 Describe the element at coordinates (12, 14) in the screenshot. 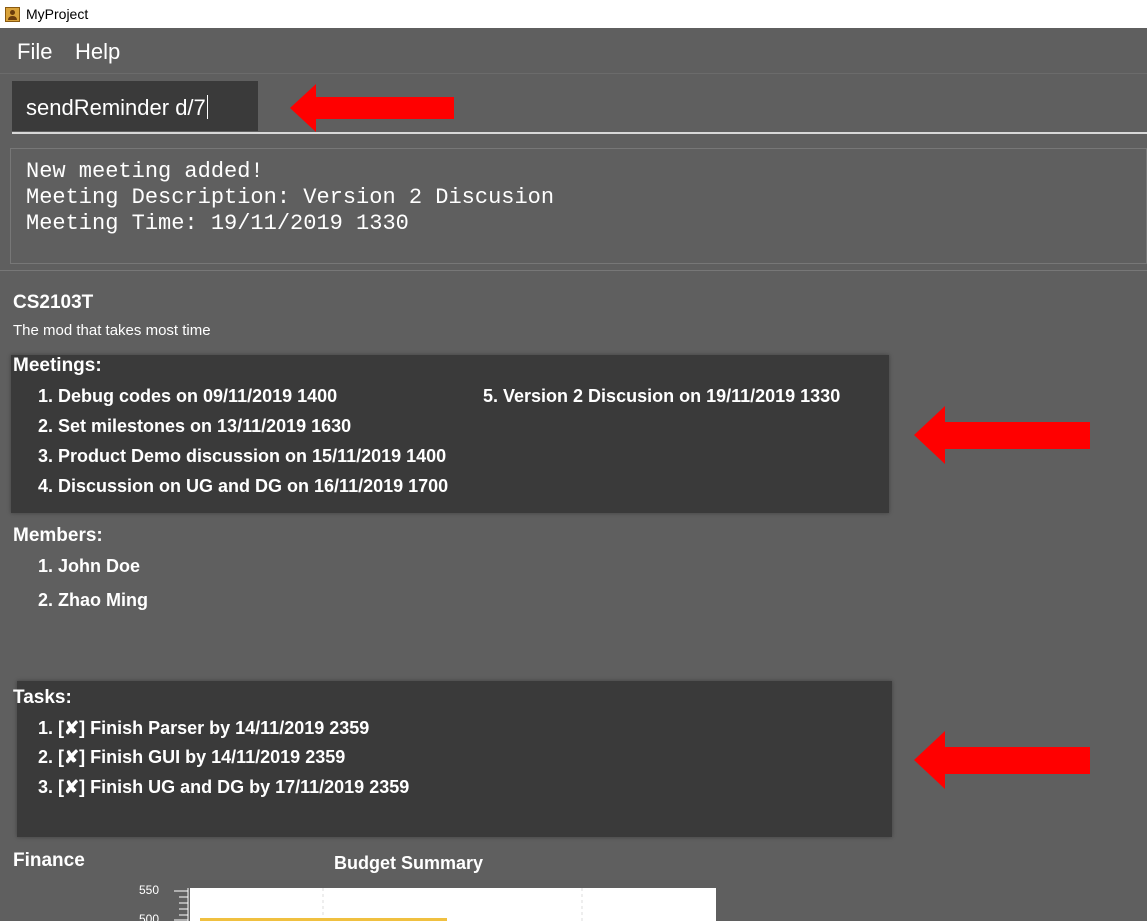

I see `app-icon` at that location.